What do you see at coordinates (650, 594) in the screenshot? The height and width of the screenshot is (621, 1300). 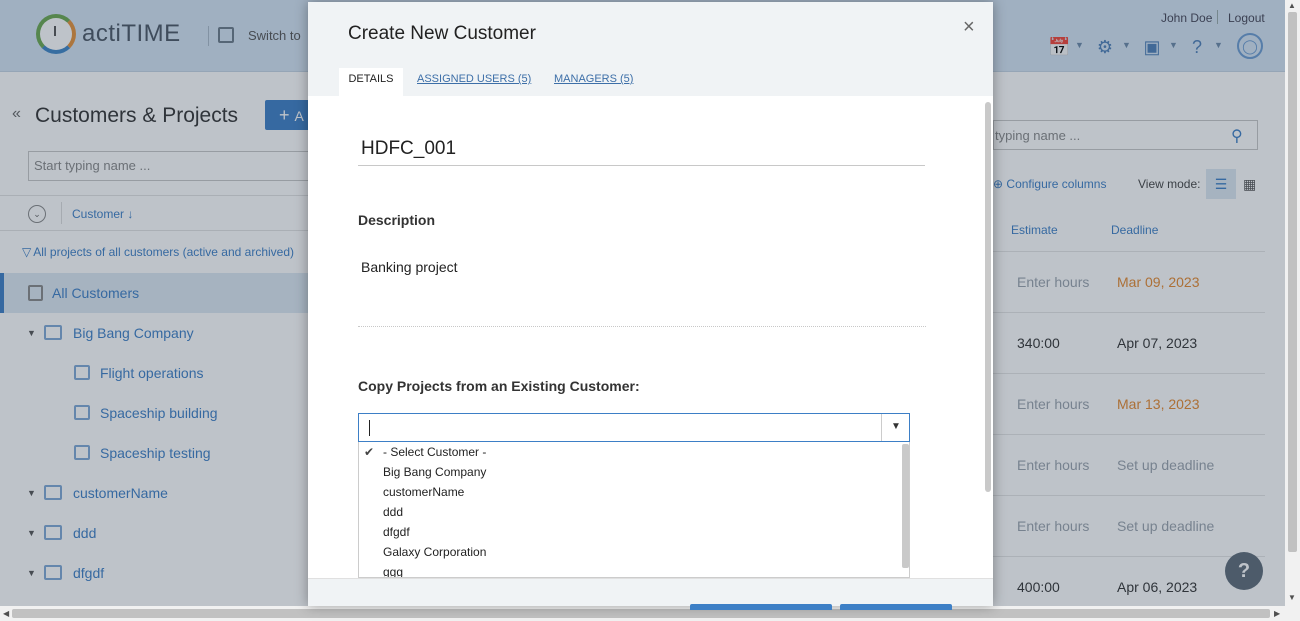 I see `dialog-footer` at bounding box center [650, 594].